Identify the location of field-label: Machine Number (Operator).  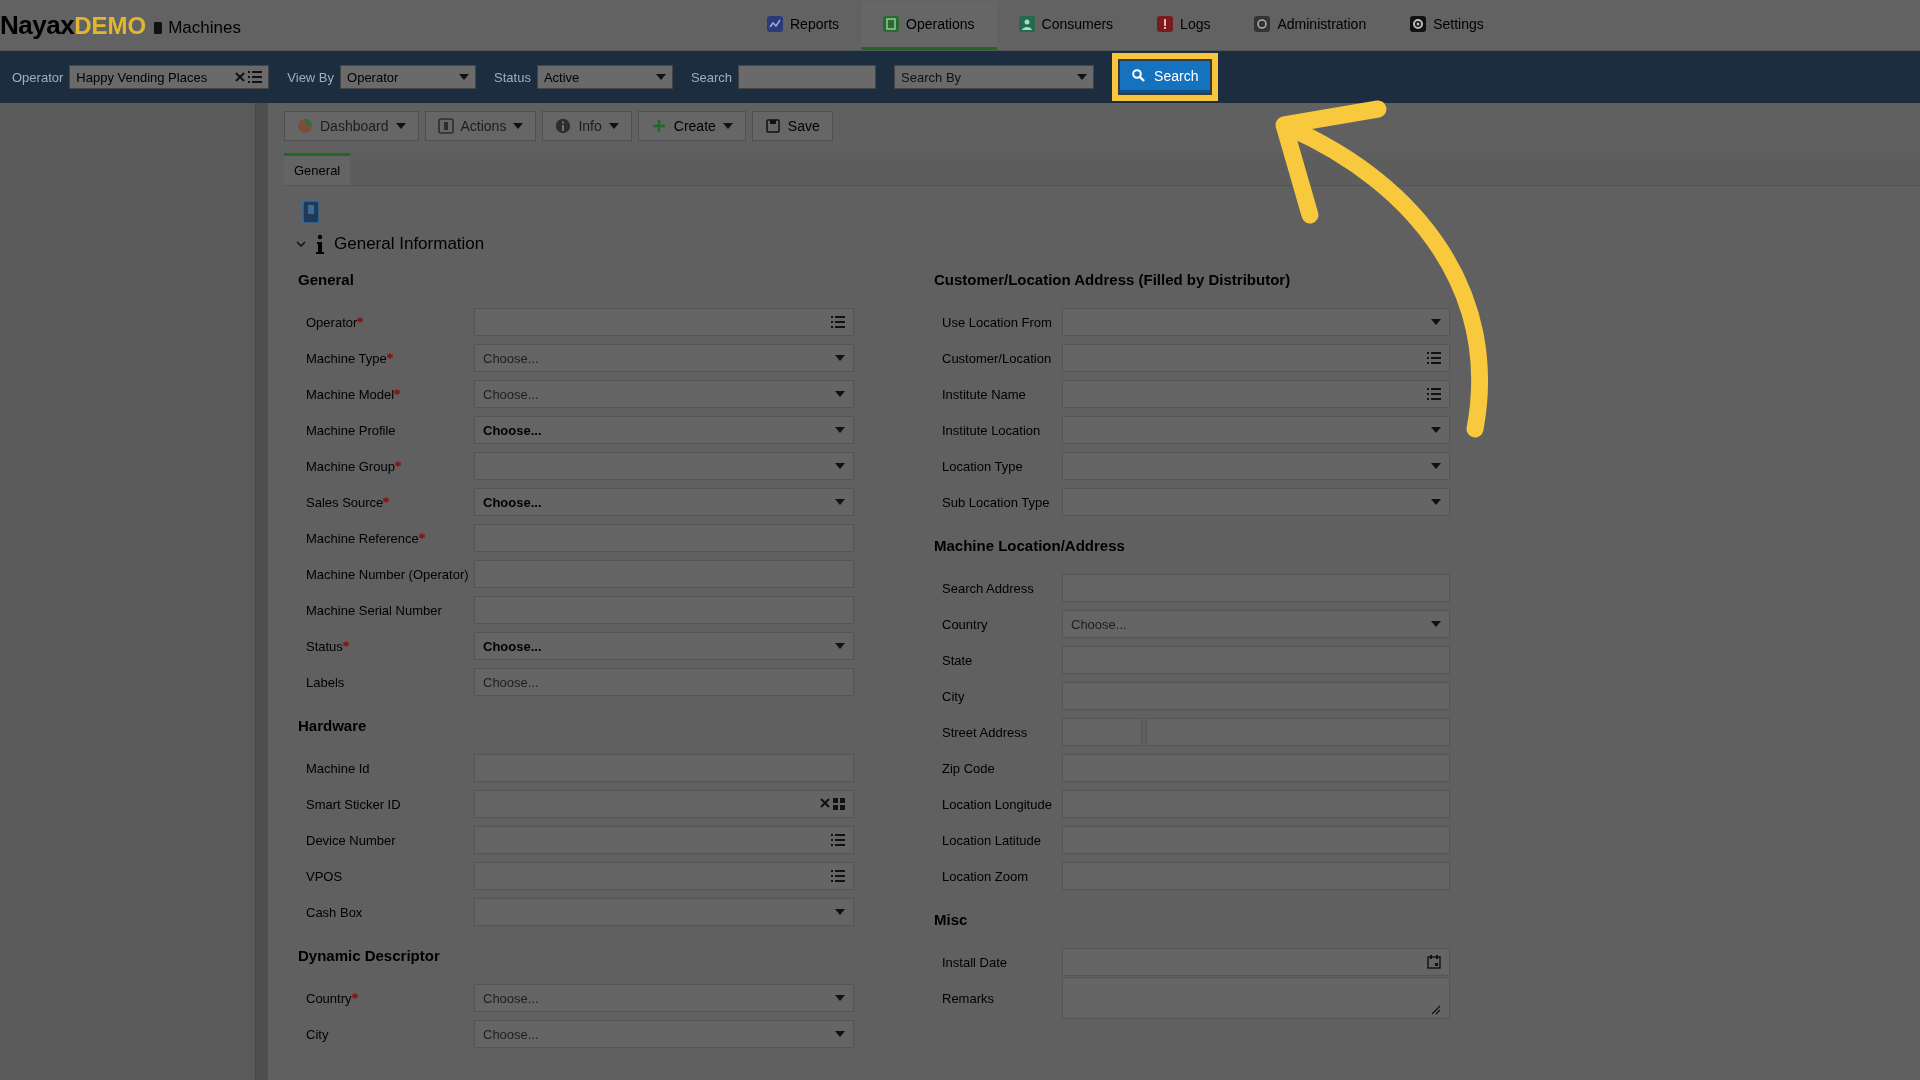
(387, 574).